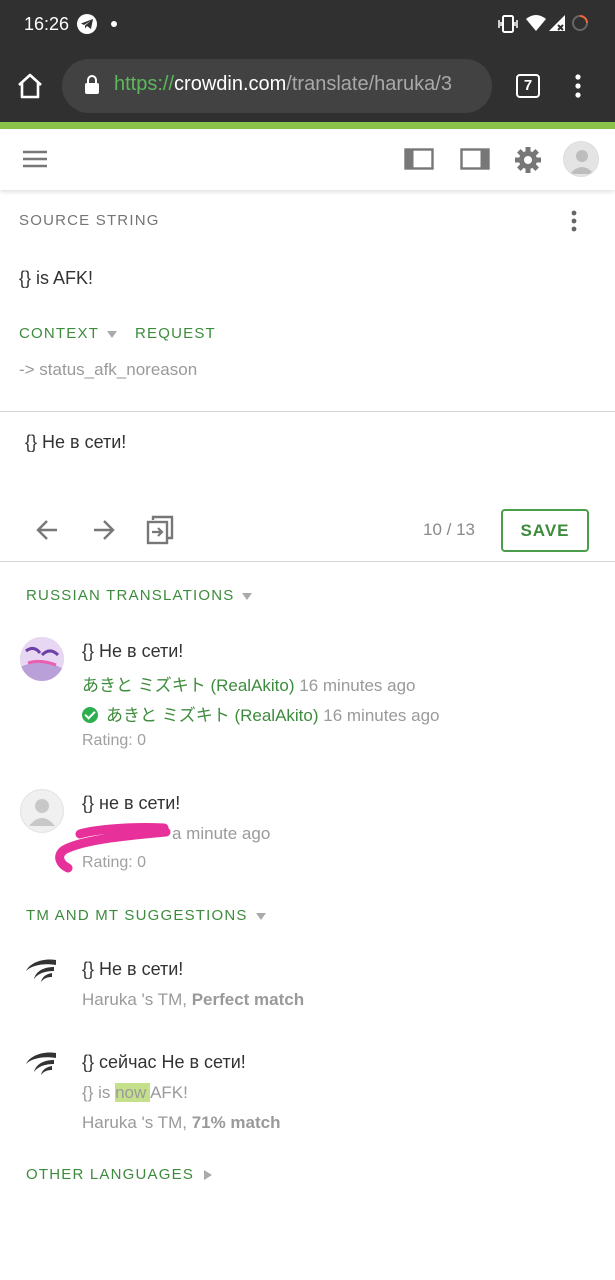 Image resolution: width=615 pixels, height=1280 pixels. Describe the element at coordinates (578, 86) in the screenshot. I see `browser-menu-icon` at that location.